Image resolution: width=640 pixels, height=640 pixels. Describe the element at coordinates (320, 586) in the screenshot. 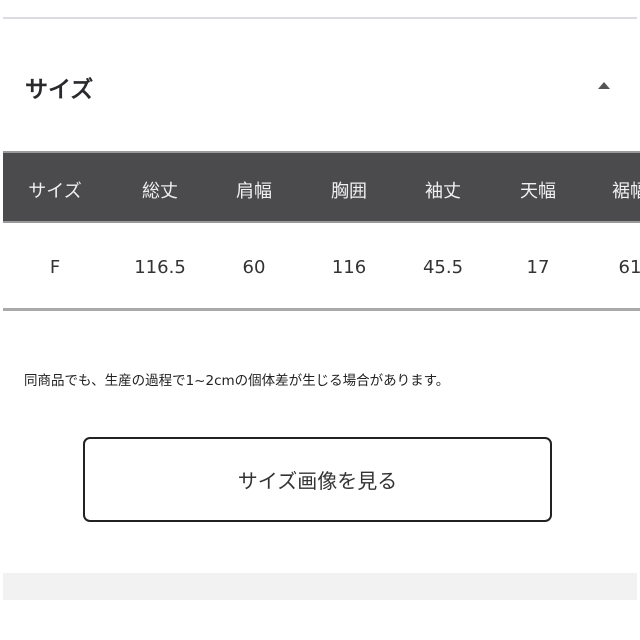

I see `section-separator` at that location.